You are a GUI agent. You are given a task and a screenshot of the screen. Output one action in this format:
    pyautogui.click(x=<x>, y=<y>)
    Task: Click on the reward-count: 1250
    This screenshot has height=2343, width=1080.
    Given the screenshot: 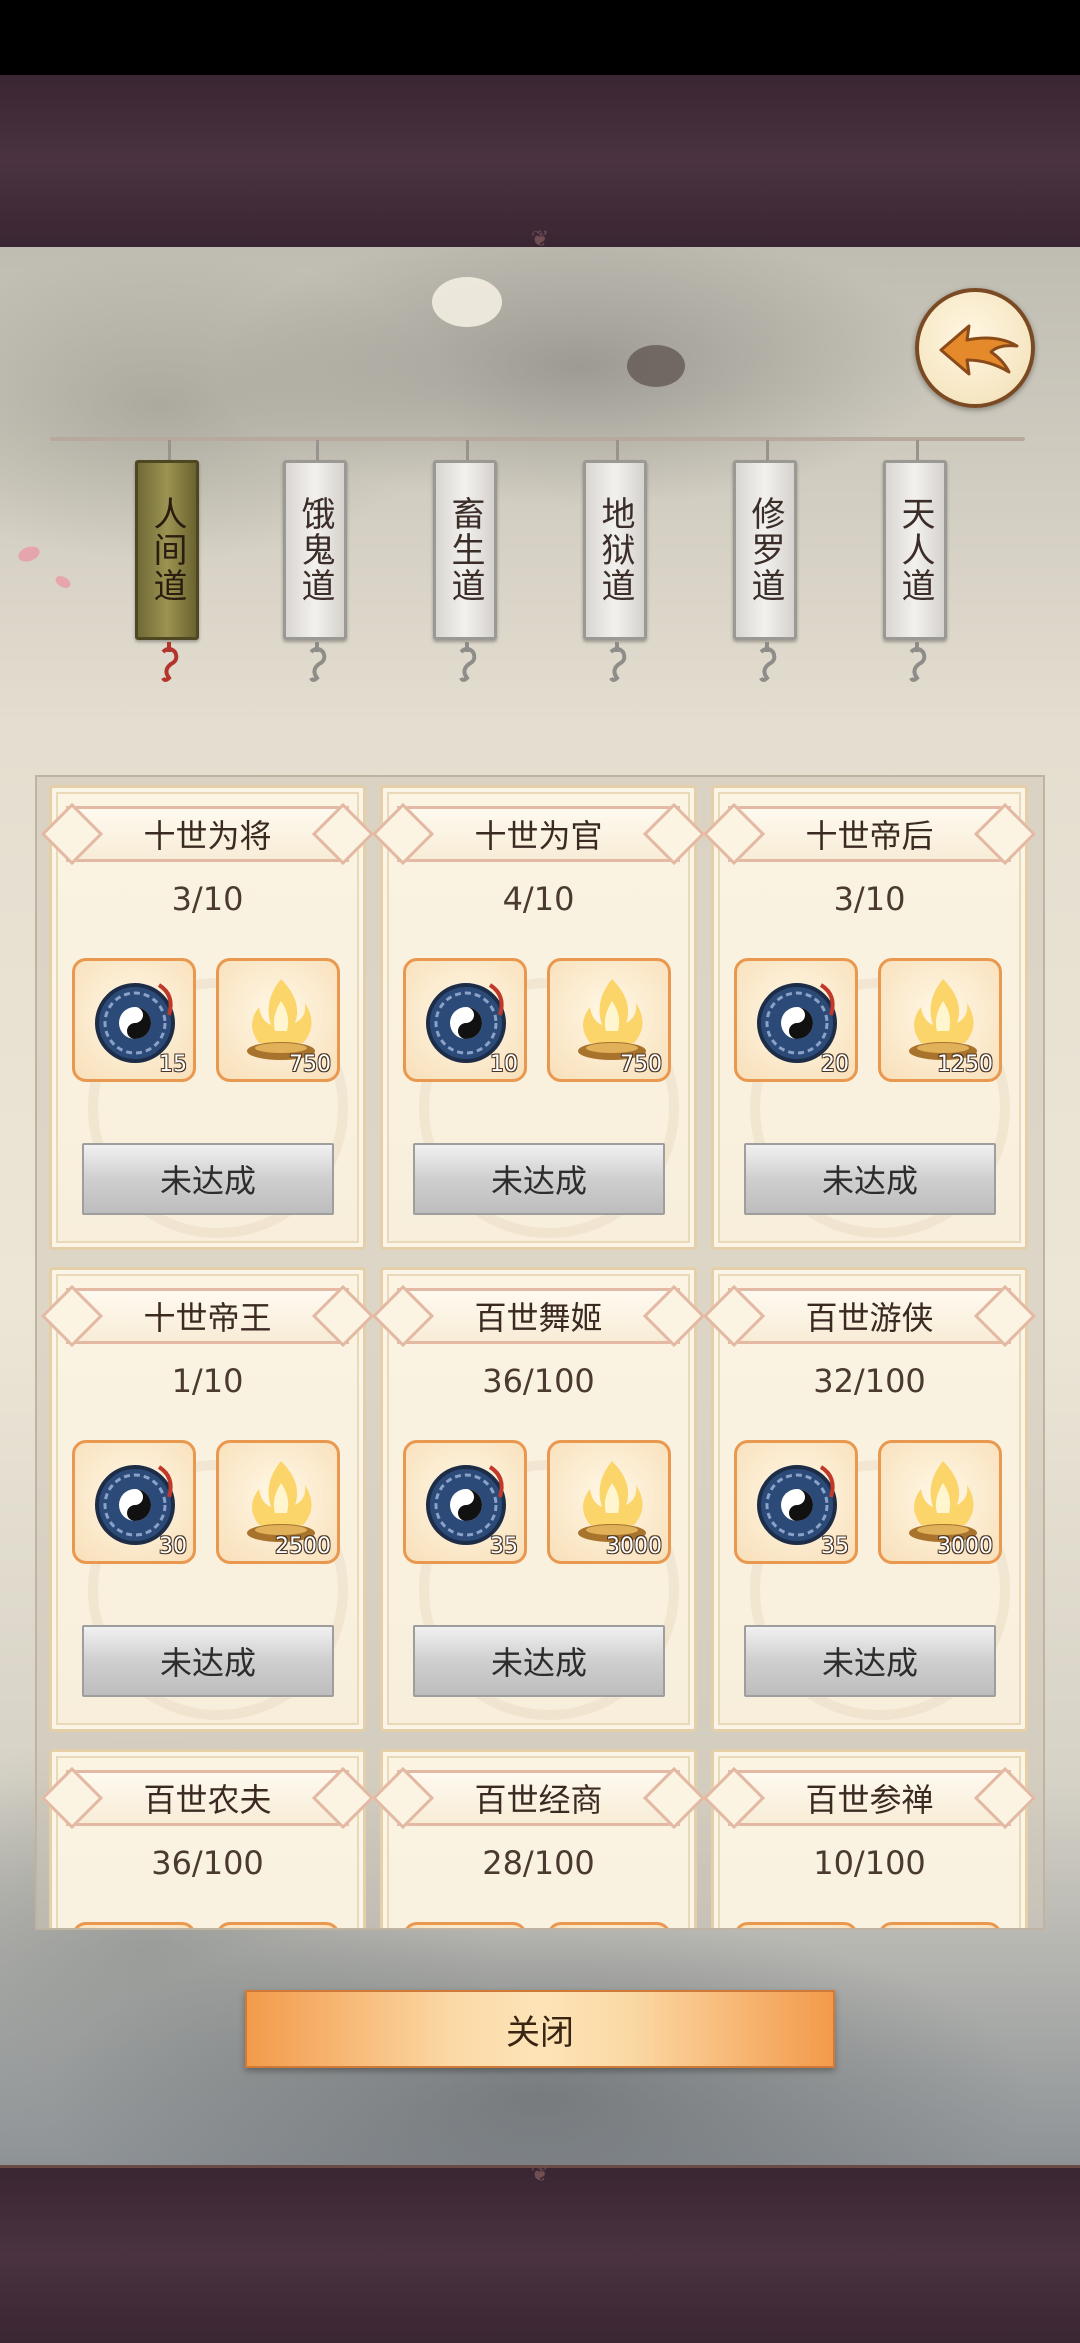 What is the action you would take?
    pyautogui.click(x=965, y=1064)
    